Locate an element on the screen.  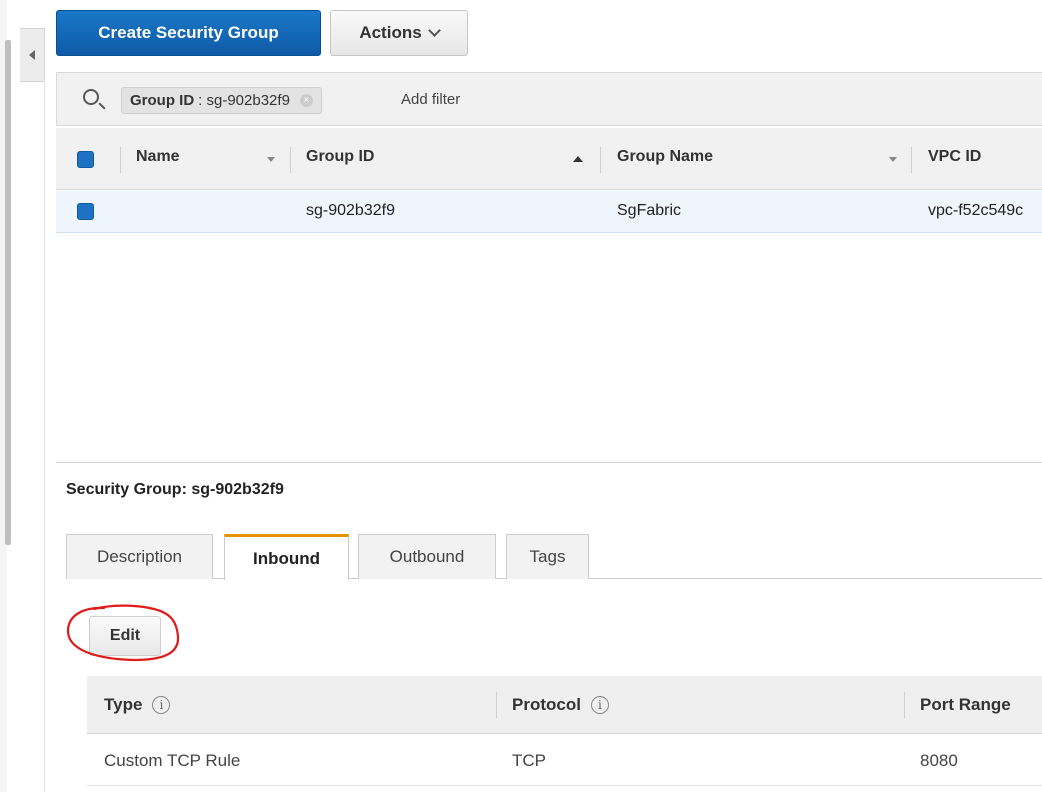
collapse-left-icon is located at coordinates (32, 55).